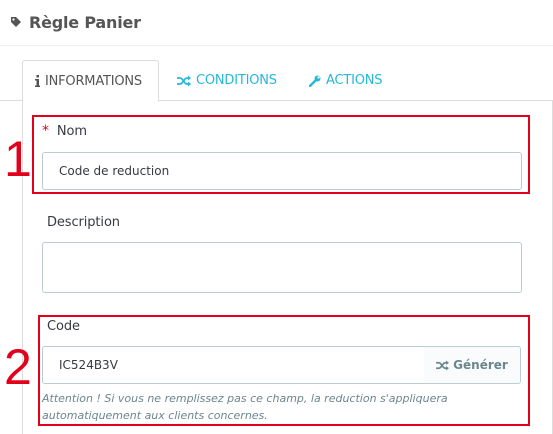 Image resolution: width=553 pixels, height=434 pixels. What do you see at coordinates (354, 80) in the screenshot?
I see `tab-actions-label: ACTIONS` at bounding box center [354, 80].